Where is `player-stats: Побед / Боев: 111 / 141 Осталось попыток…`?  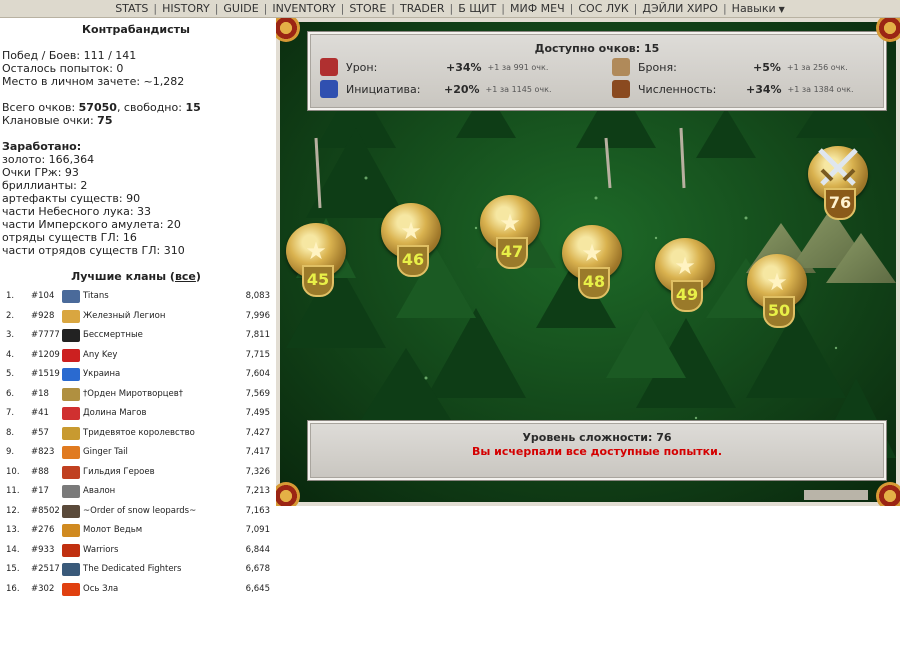 player-stats: Побед / Боев: 111 / 141 Осталось попыток… is located at coordinates (136, 153).